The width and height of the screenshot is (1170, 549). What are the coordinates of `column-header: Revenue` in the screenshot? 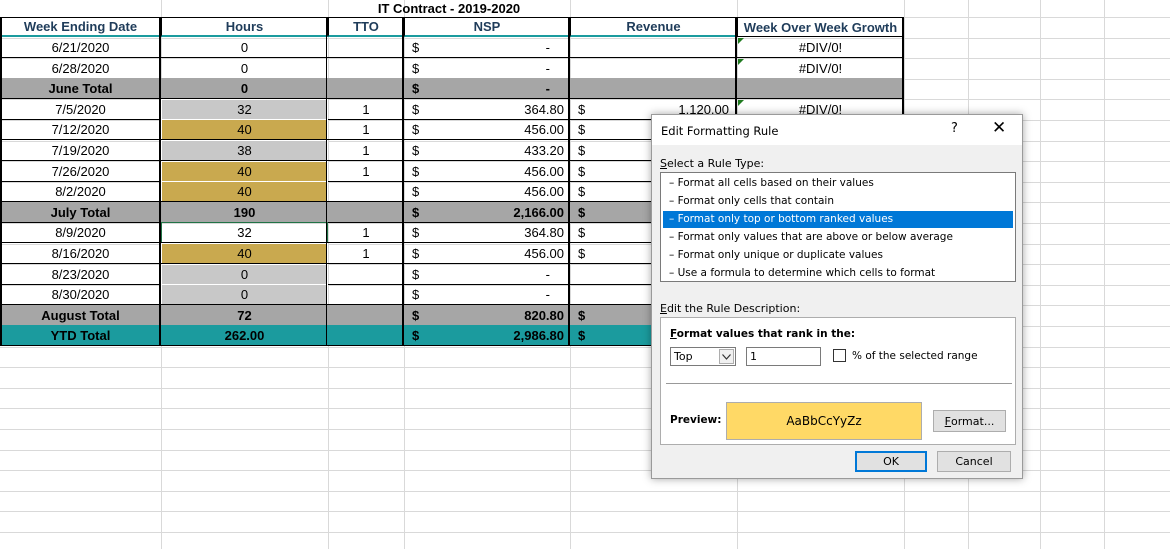 It's located at (653, 27).